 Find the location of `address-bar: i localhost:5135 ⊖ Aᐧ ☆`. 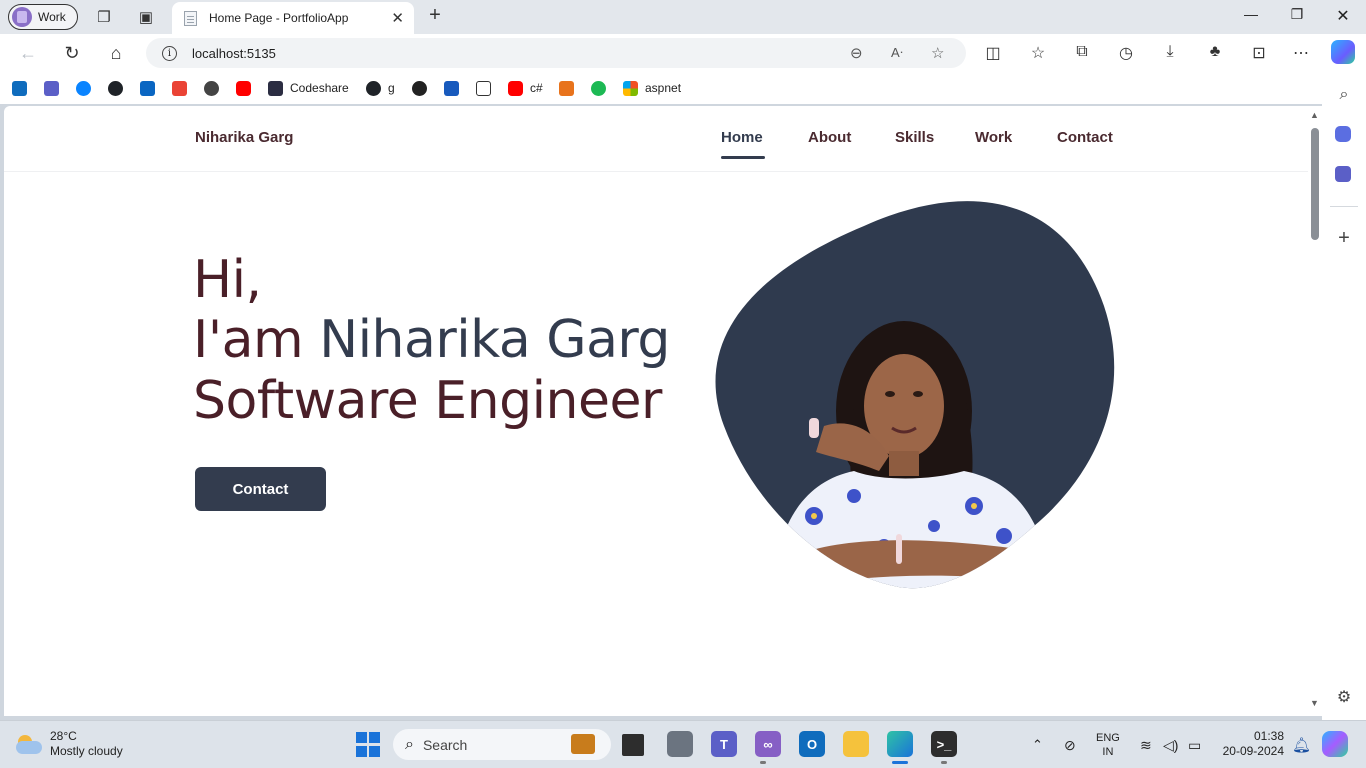

address-bar: i localhost:5135 ⊖ Aᐧ ☆ is located at coordinates (556, 53).